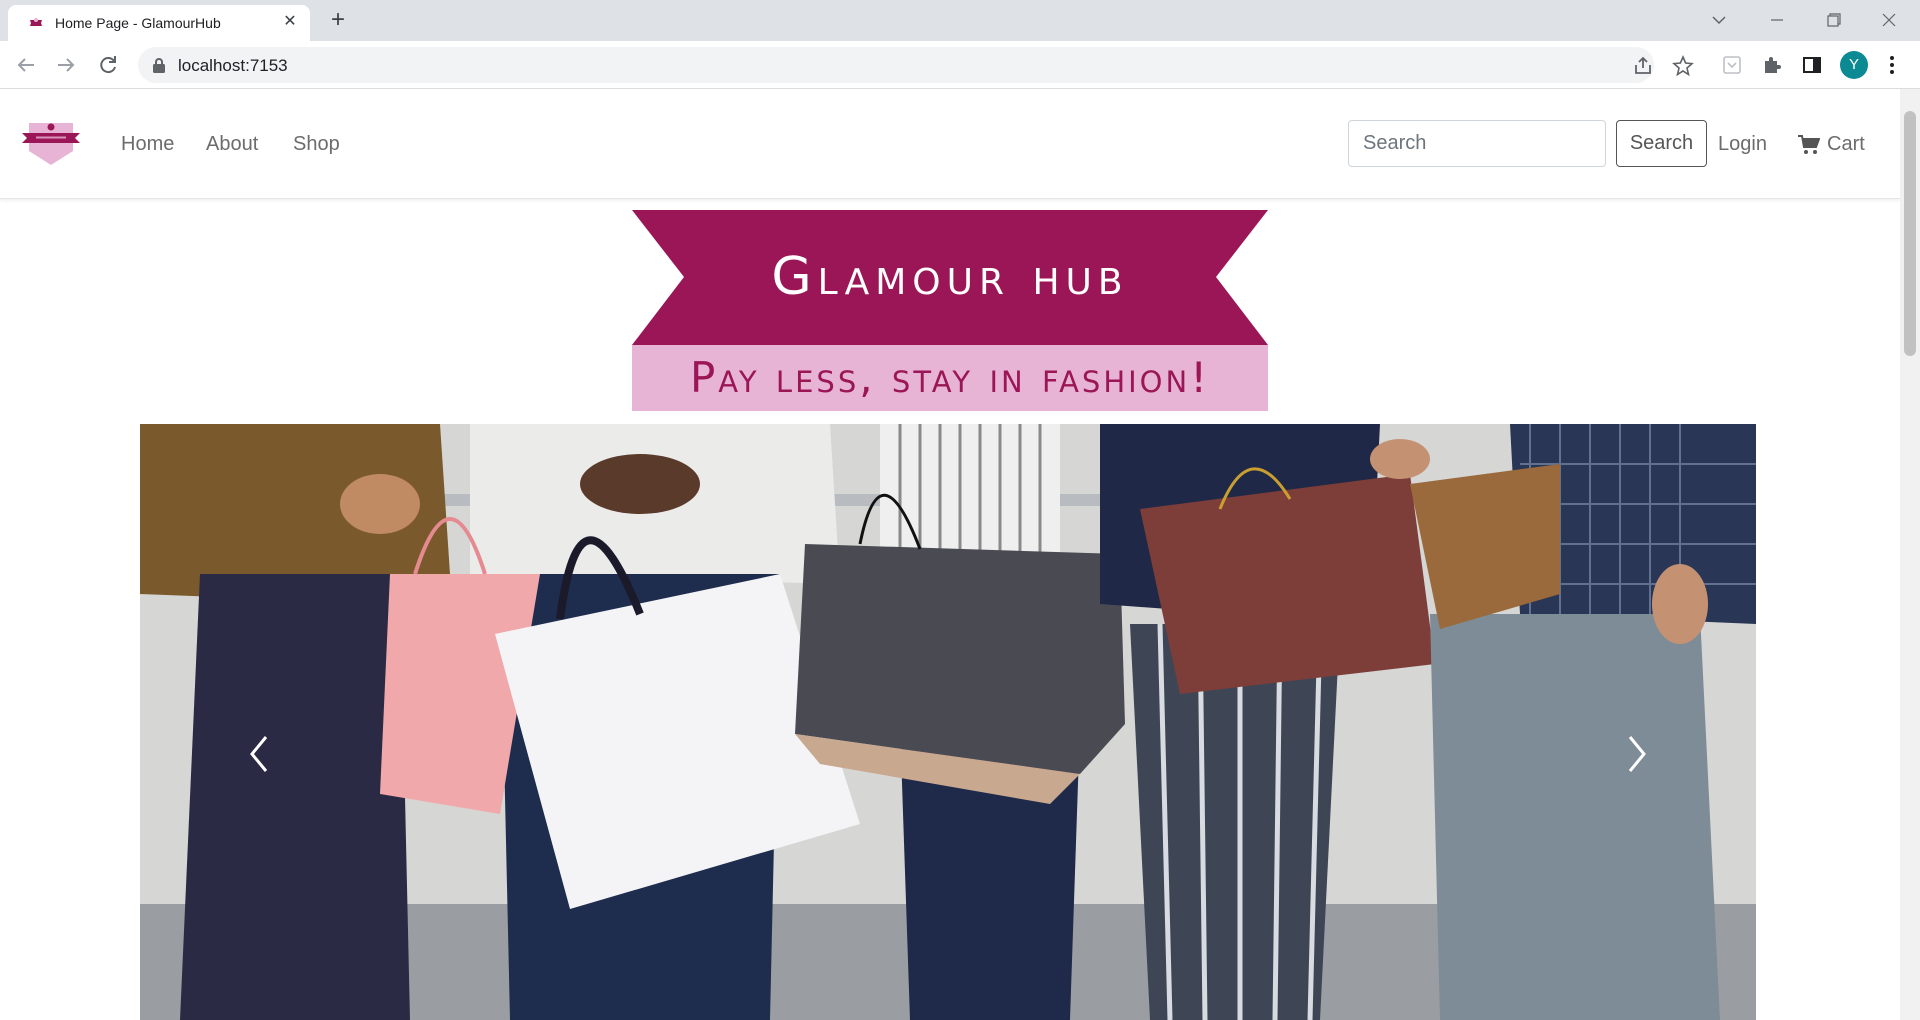 This screenshot has width=1920, height=1020. What do you see at coordinates (147, 144) in the screenshot?
I see `nav-link-home: Home` at bounding box center [147, 144].